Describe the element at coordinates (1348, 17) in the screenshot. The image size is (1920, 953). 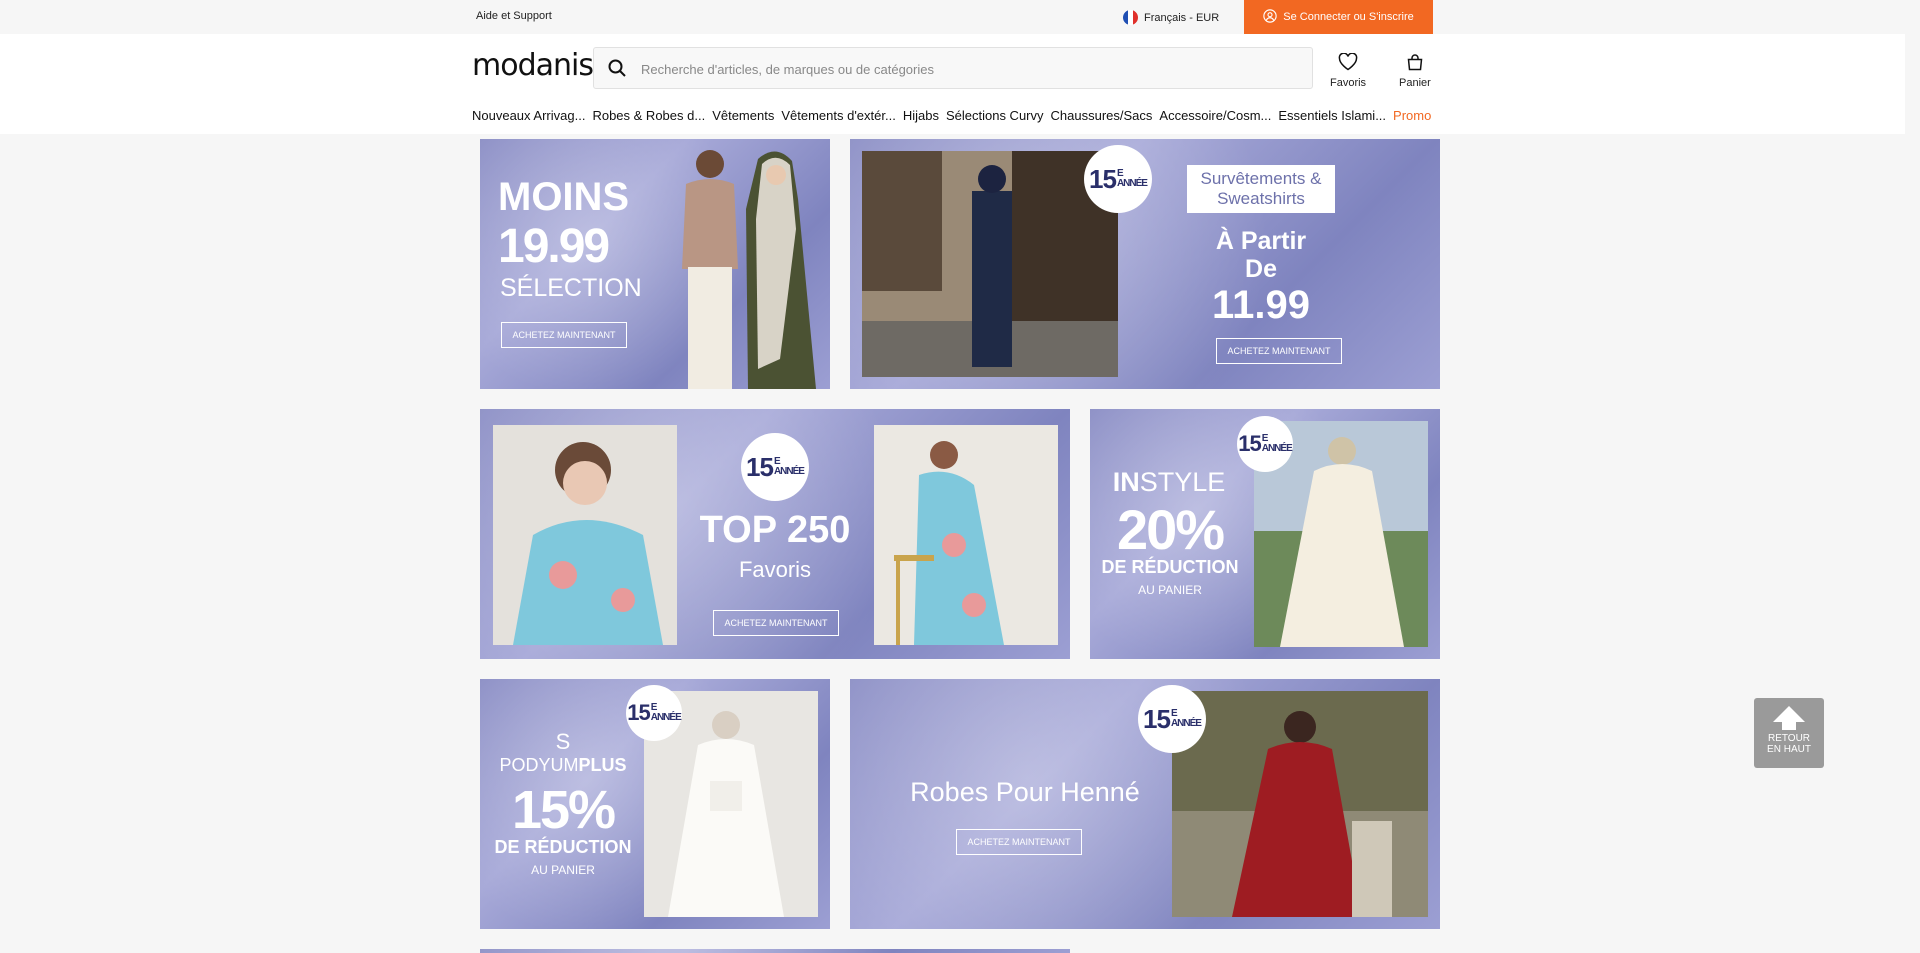
I see `login-label: Se Connecter ou S'inscrire` at that location.